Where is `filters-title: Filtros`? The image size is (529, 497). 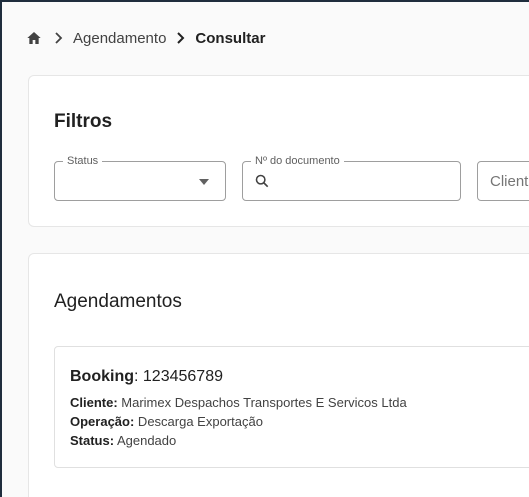 filters-title: Filtros is located at coordinates (83, 121).